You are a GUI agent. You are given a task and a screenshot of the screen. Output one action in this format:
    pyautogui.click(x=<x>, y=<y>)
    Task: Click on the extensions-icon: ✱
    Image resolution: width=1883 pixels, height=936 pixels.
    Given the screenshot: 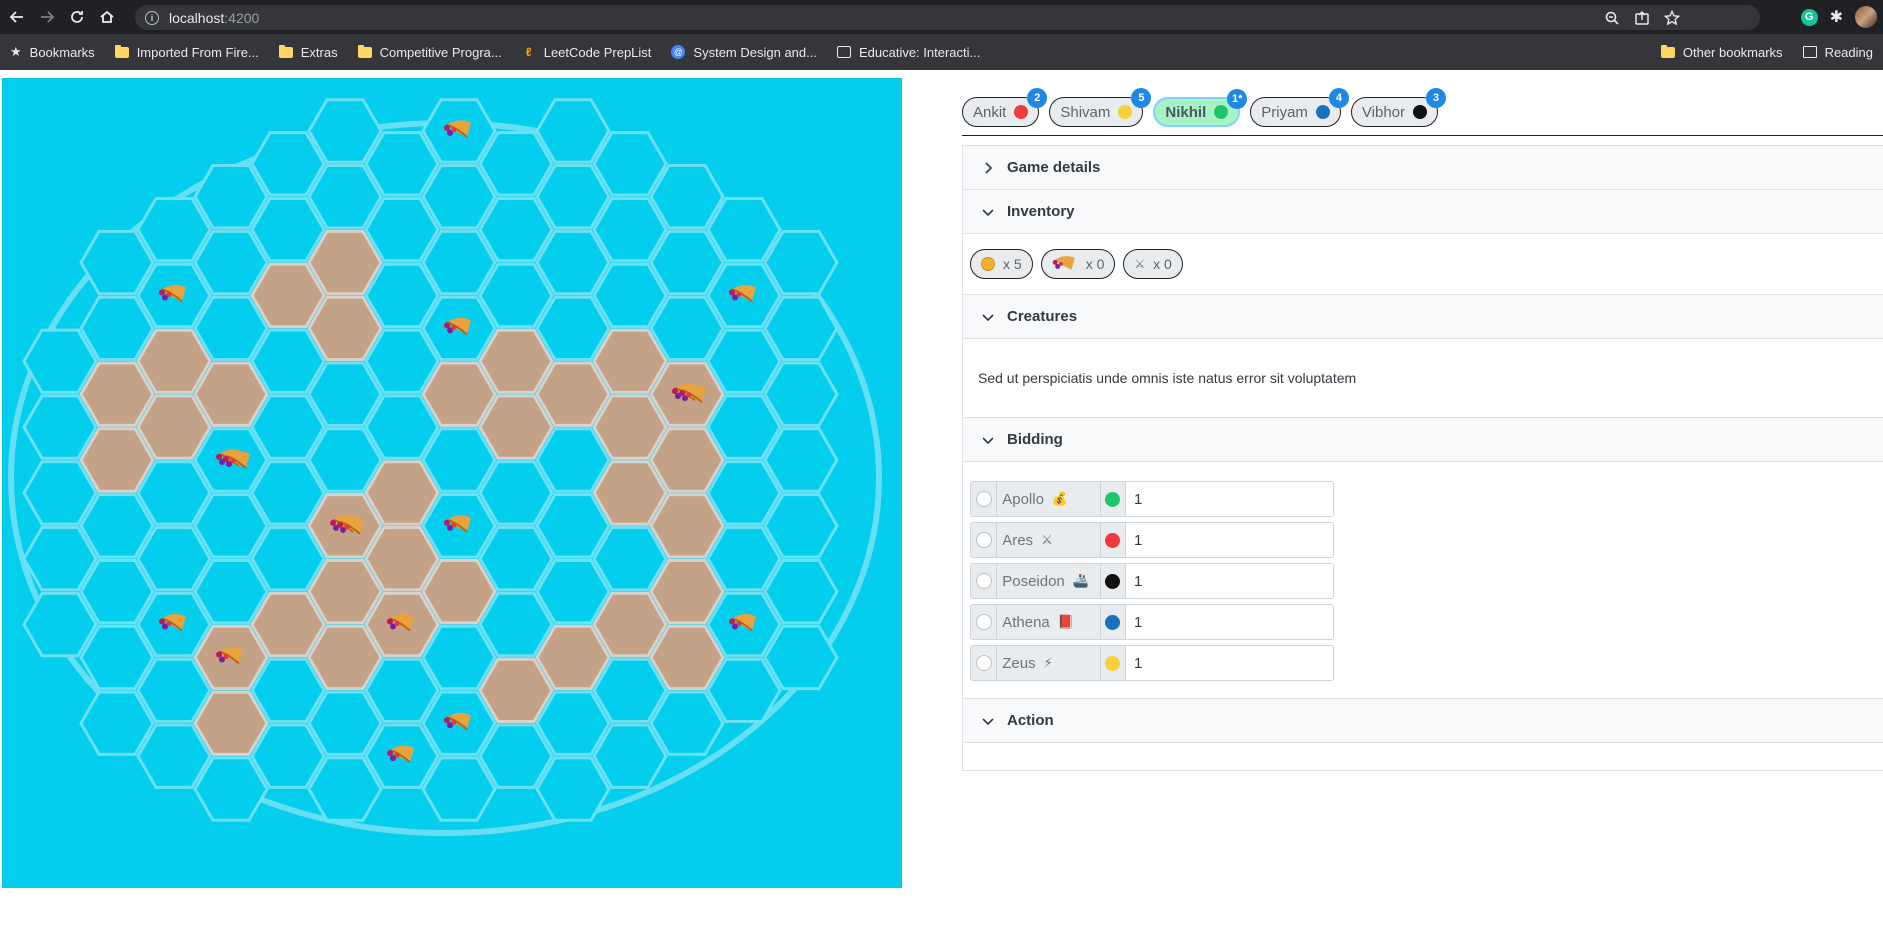 What is the action you would take?
    pyautogui.click(x=1836, y=17)
    